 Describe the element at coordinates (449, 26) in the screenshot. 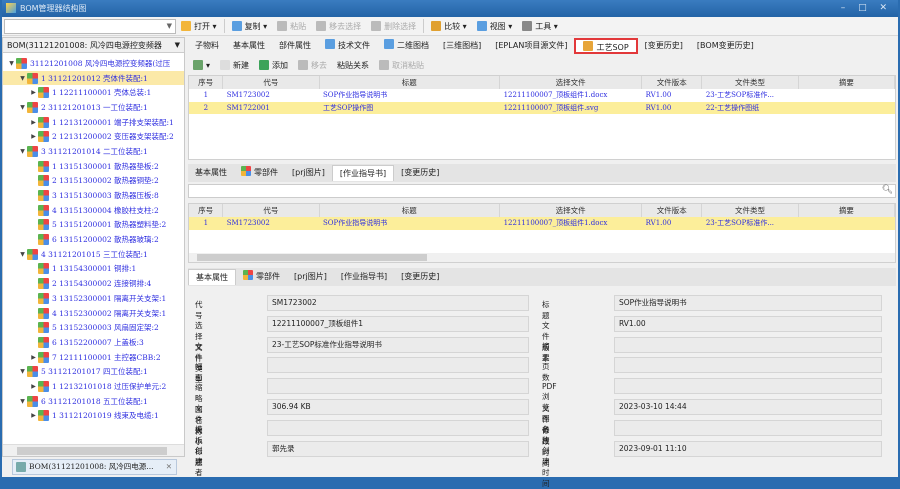

I see `toolbar-button-compare: 比较 ▾` at that location.